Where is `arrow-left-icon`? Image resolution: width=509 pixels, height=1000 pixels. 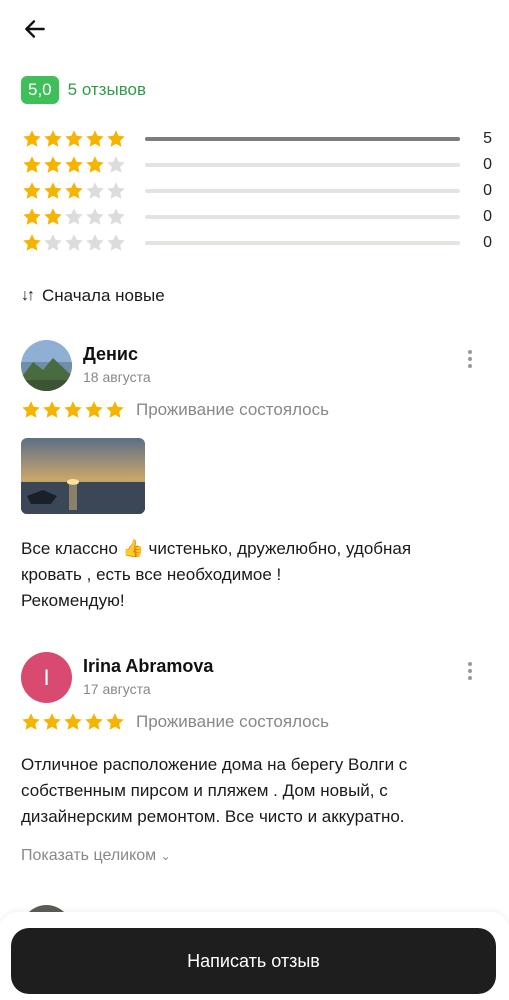
arrow-left-icon is located at coordinates (35, 33).